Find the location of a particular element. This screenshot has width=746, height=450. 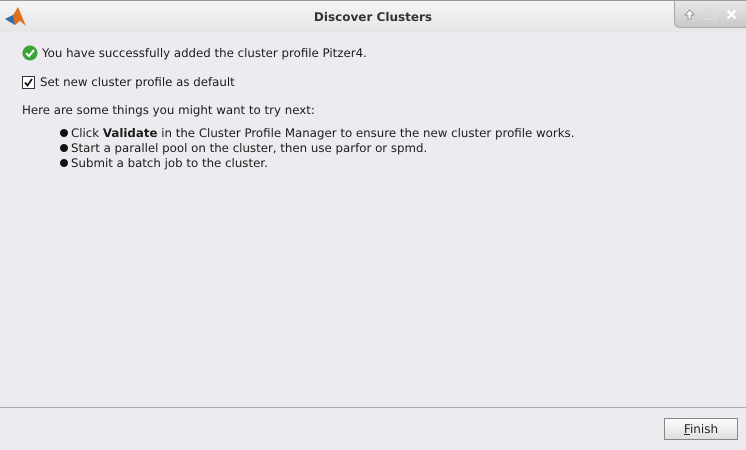

check-circle-icon is located at coordinates (30, 53).